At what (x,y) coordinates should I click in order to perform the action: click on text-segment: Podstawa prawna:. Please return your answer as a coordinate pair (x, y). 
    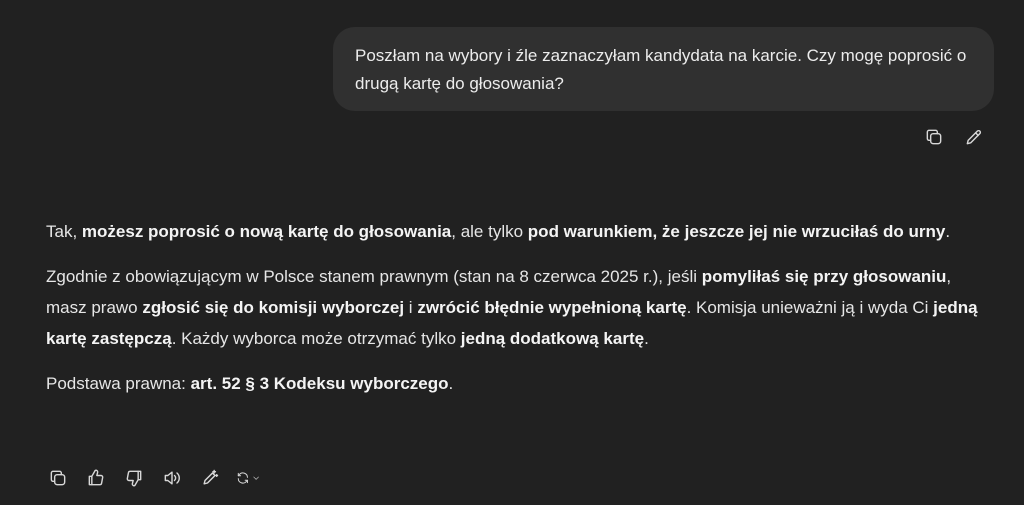
    Looking at the image, I should click on (118, 383).